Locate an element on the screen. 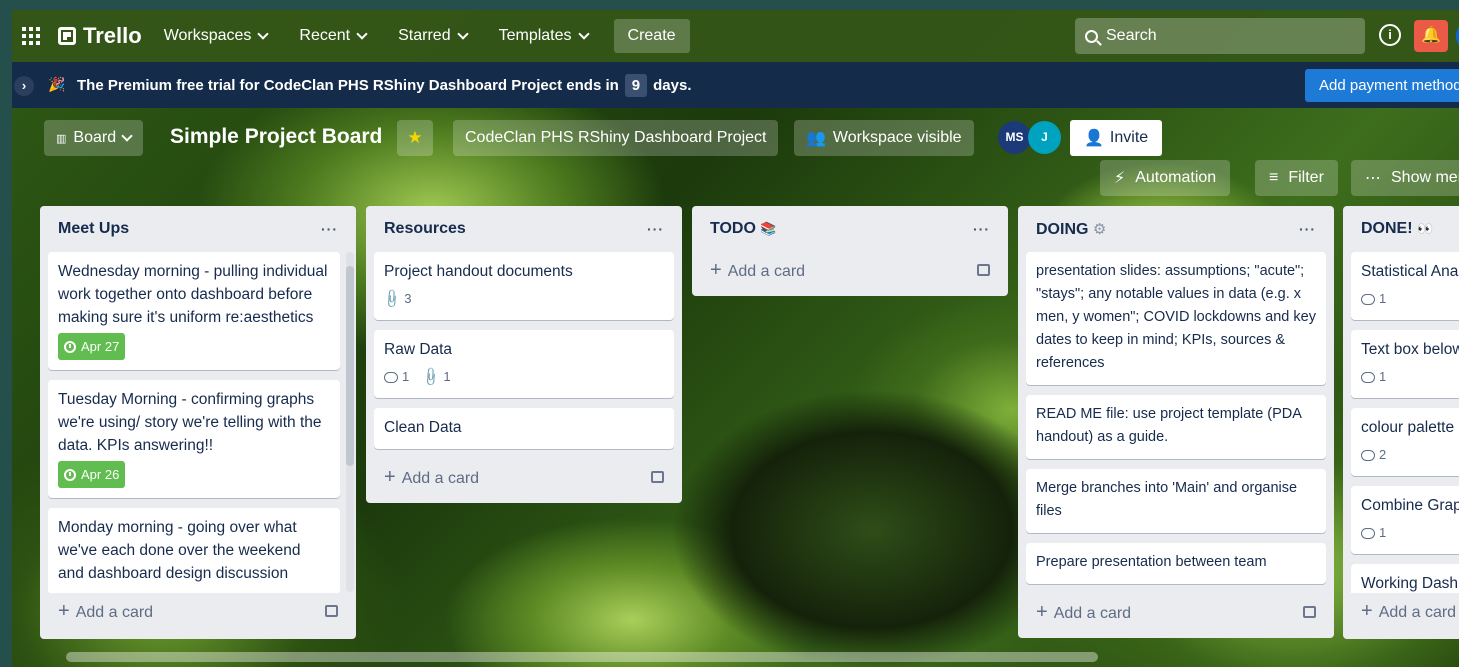 This screenshot has width=1459, height=667. card-title: Statistical Analysis is located at coordinates (1410, 271).